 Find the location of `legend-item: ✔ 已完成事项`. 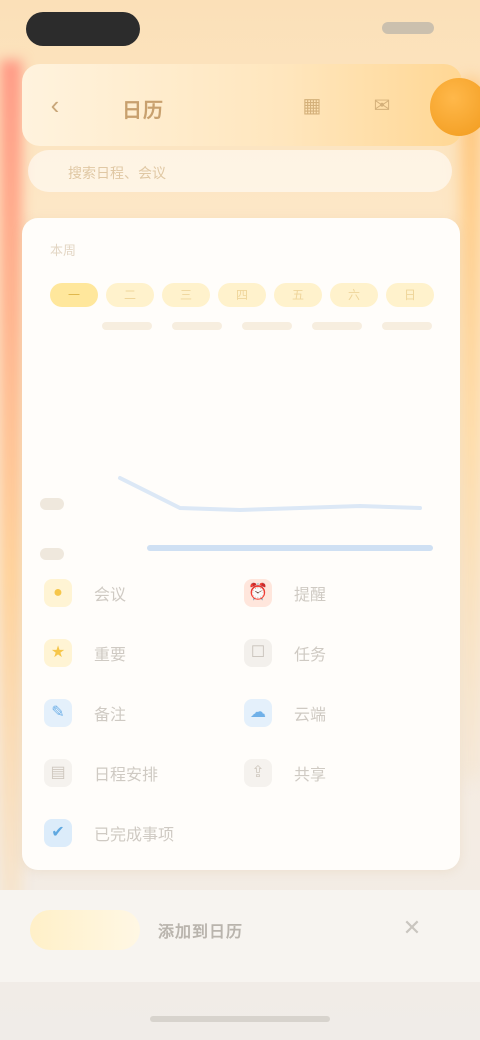

legend-item: ✔ 已完成事项 is located at coordinates (144, 833).